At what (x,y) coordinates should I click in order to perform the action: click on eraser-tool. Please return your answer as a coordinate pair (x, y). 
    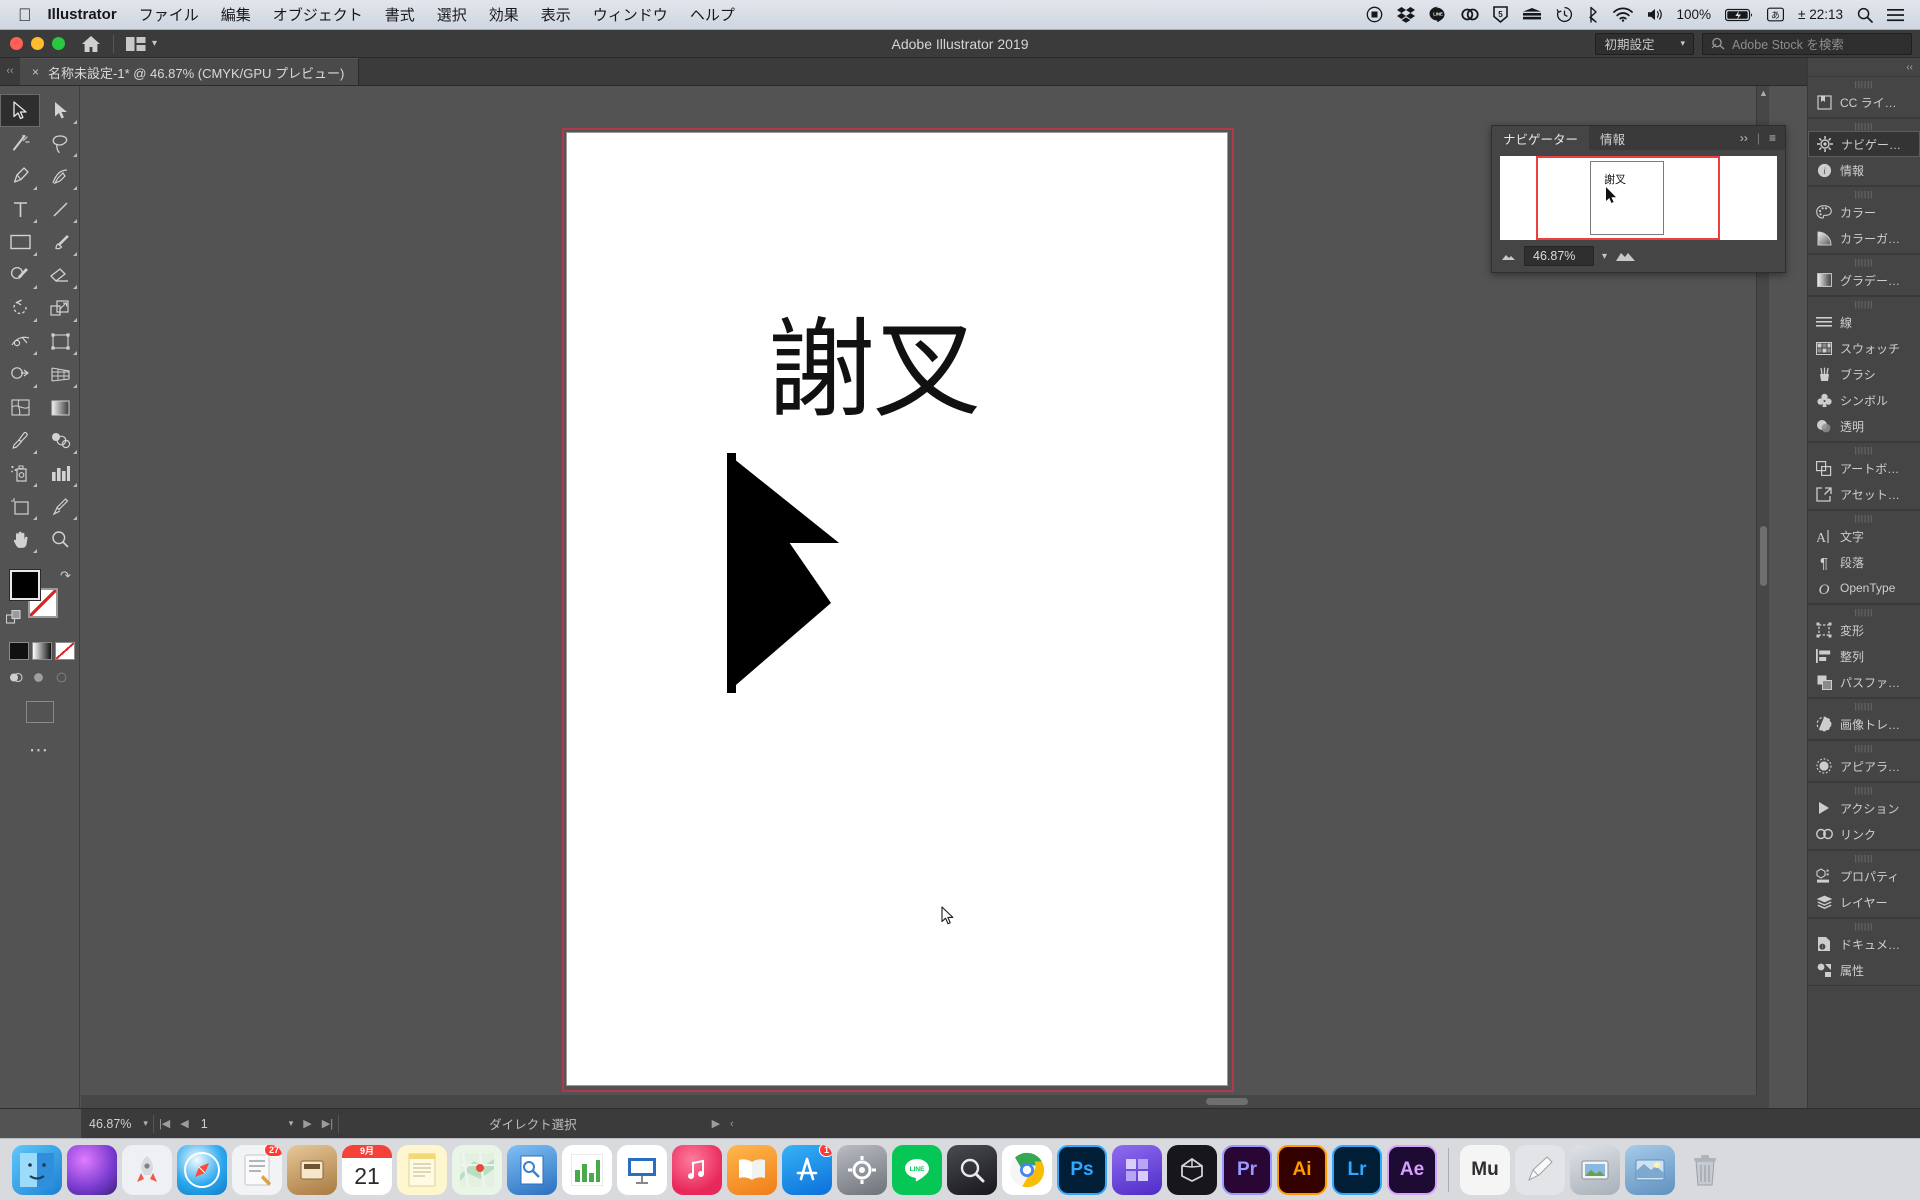
    Looking at the image, I should click on (60, 275).